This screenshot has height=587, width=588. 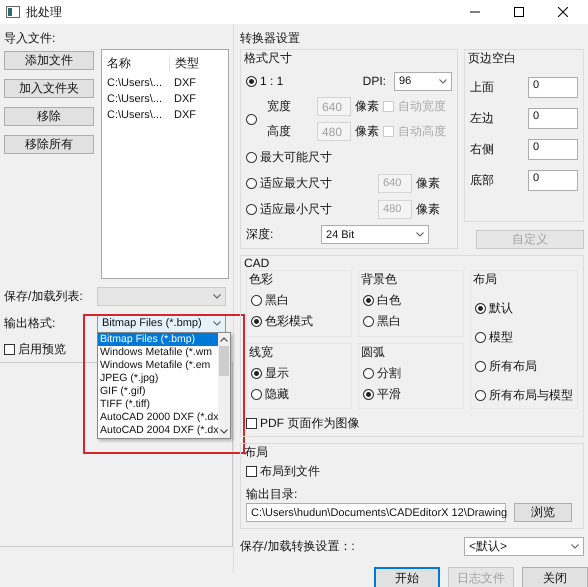 What do you see at coordinates (389, 394) in the screenshot?
I see `radio-label: 平滑` at bounding box center [389, 394].